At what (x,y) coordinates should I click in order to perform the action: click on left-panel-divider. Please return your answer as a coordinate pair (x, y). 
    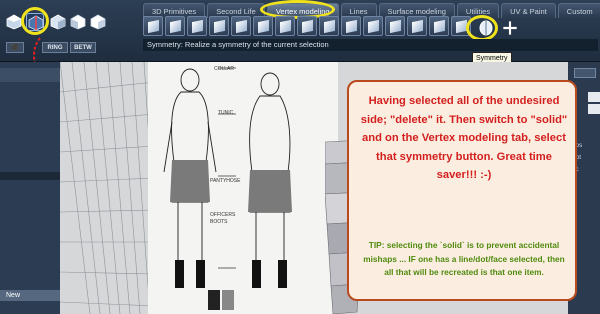
    Looking at the image, I should click on (30, 176).